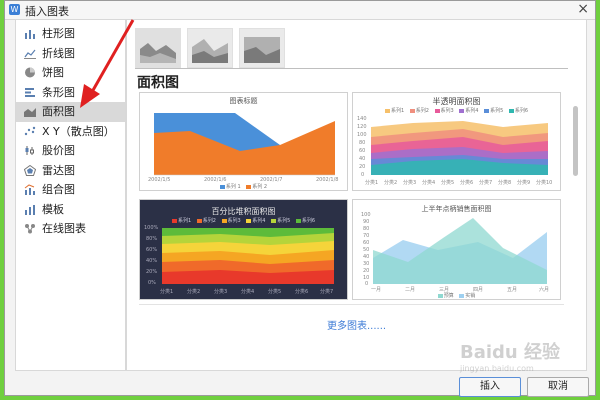  Describe the element at coordinates (510, 352) in the screenshot. I see `watermark-text: Baidu 经验` at that location.